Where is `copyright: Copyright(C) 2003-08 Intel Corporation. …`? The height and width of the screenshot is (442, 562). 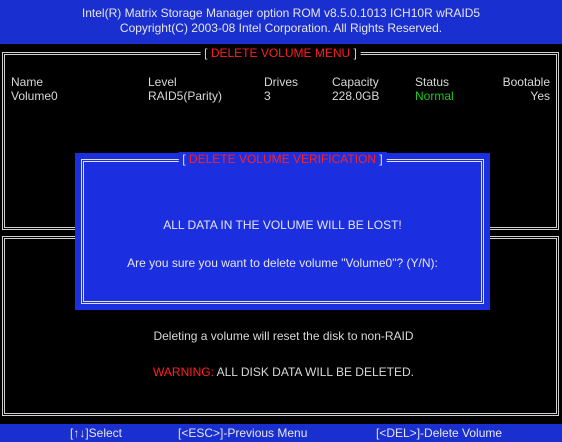 copyright: Copyright(C) 2003-08 Intel Corporation. … is located at coordinates (281, 28).